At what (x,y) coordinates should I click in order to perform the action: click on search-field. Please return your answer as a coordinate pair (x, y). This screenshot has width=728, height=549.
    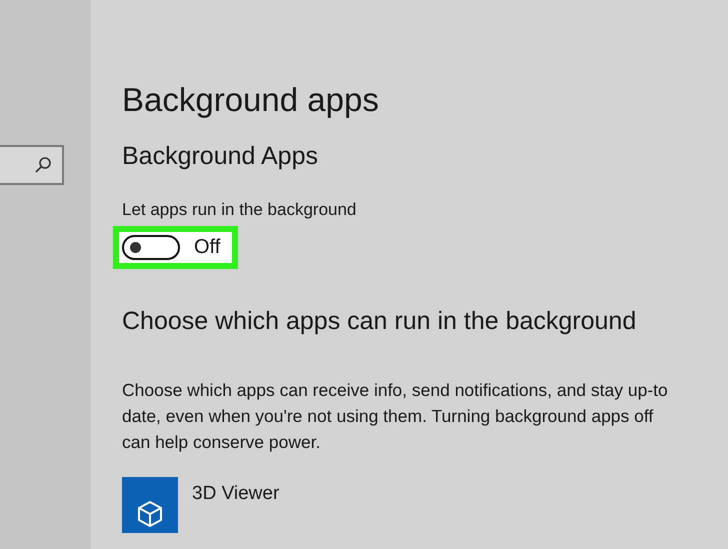
    Looking at the image, I should click on (32, 165).